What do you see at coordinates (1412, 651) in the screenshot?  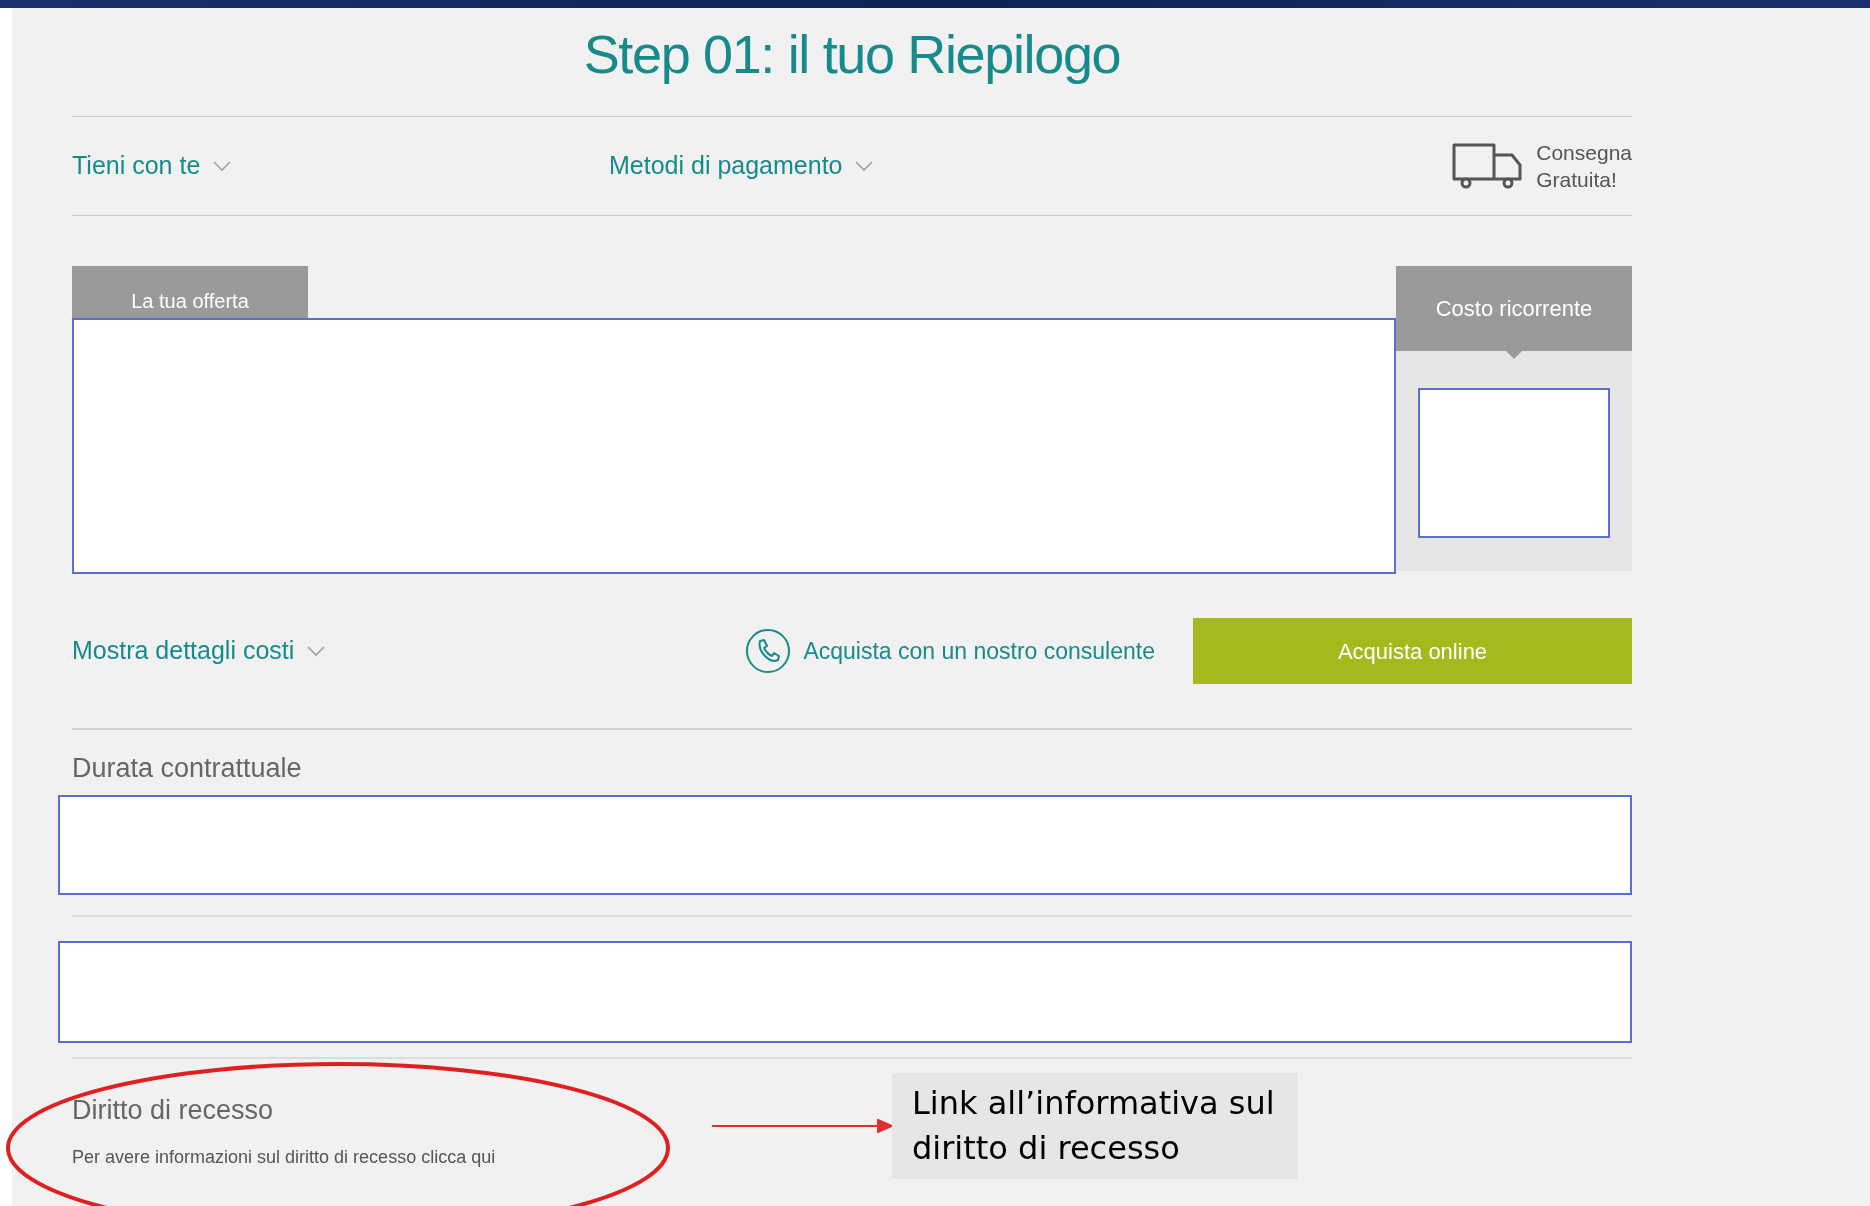 I see `buy-online-button: Acquista online` at bounding box center [1412, 651].